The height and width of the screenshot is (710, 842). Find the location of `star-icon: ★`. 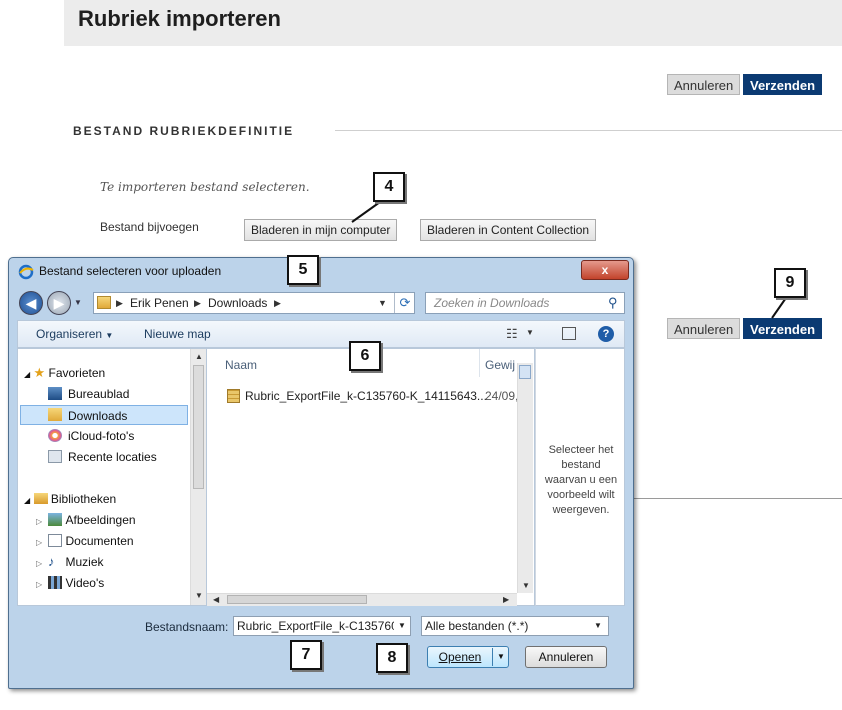

star-icon: ★ is located at coordinates (39, 372).